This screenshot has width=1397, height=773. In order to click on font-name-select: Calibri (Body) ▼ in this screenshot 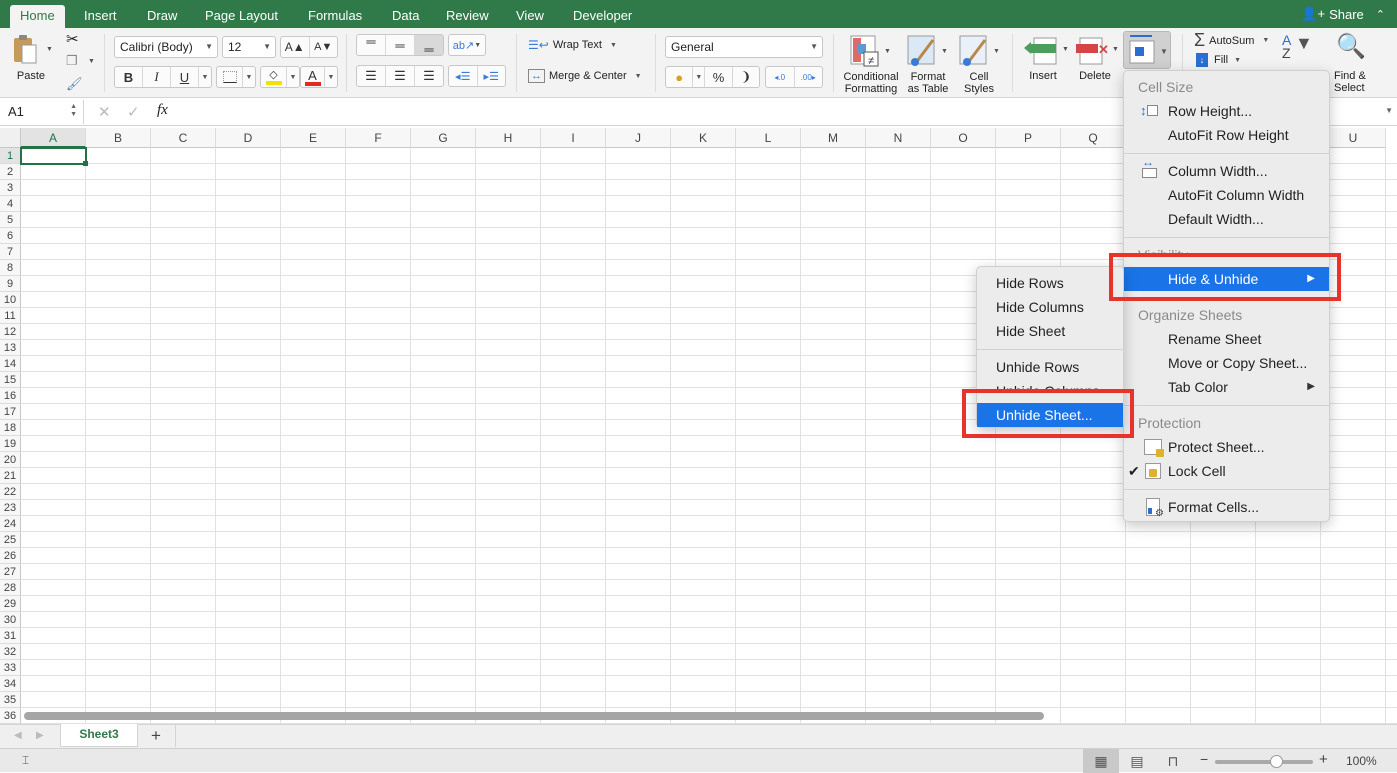, I will do `click(166, 47)`.